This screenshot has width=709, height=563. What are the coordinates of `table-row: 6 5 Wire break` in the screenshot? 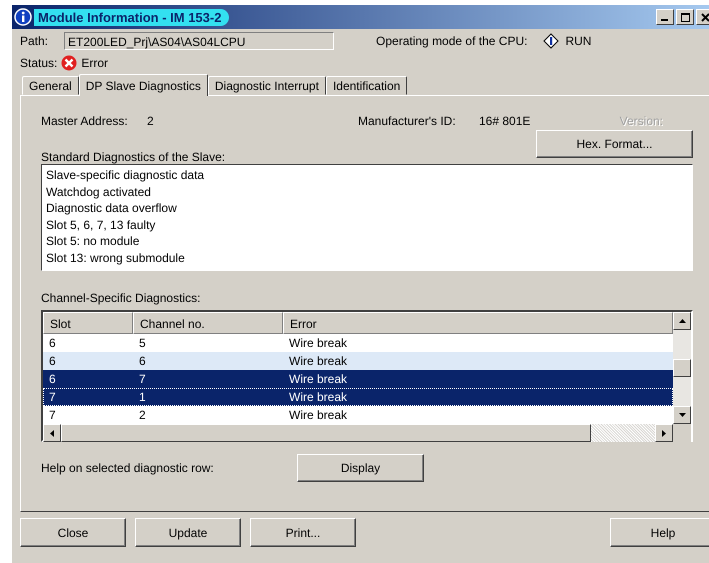 It's located at (358, 343).